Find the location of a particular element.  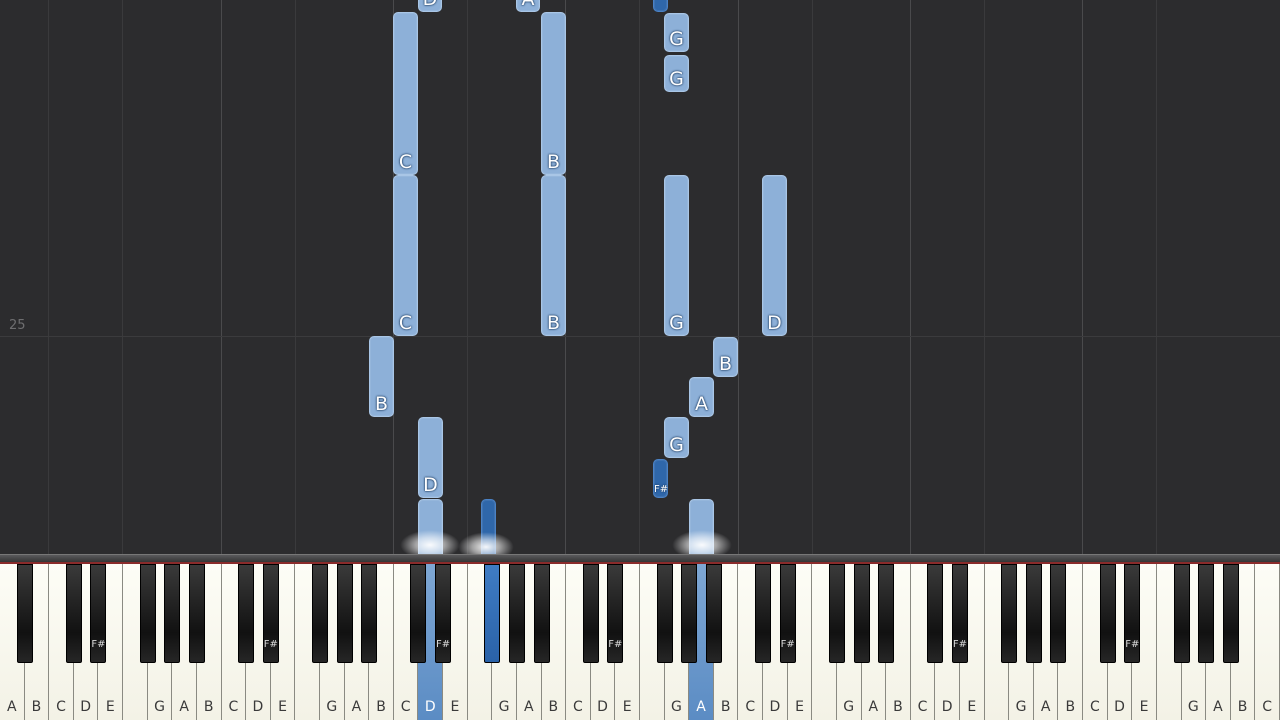

note-label: D is located at coordinates (430, 4).